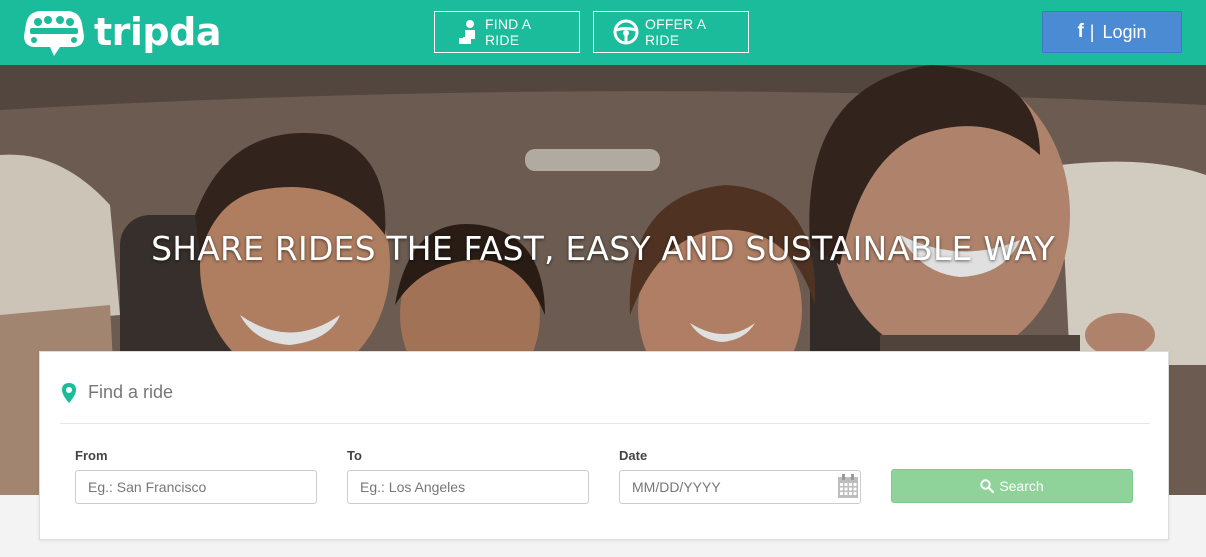  What do you see at coordinates (1124, 31) in the screenshot?
I see `login-label: Login` at bounding box center [1124, 31].